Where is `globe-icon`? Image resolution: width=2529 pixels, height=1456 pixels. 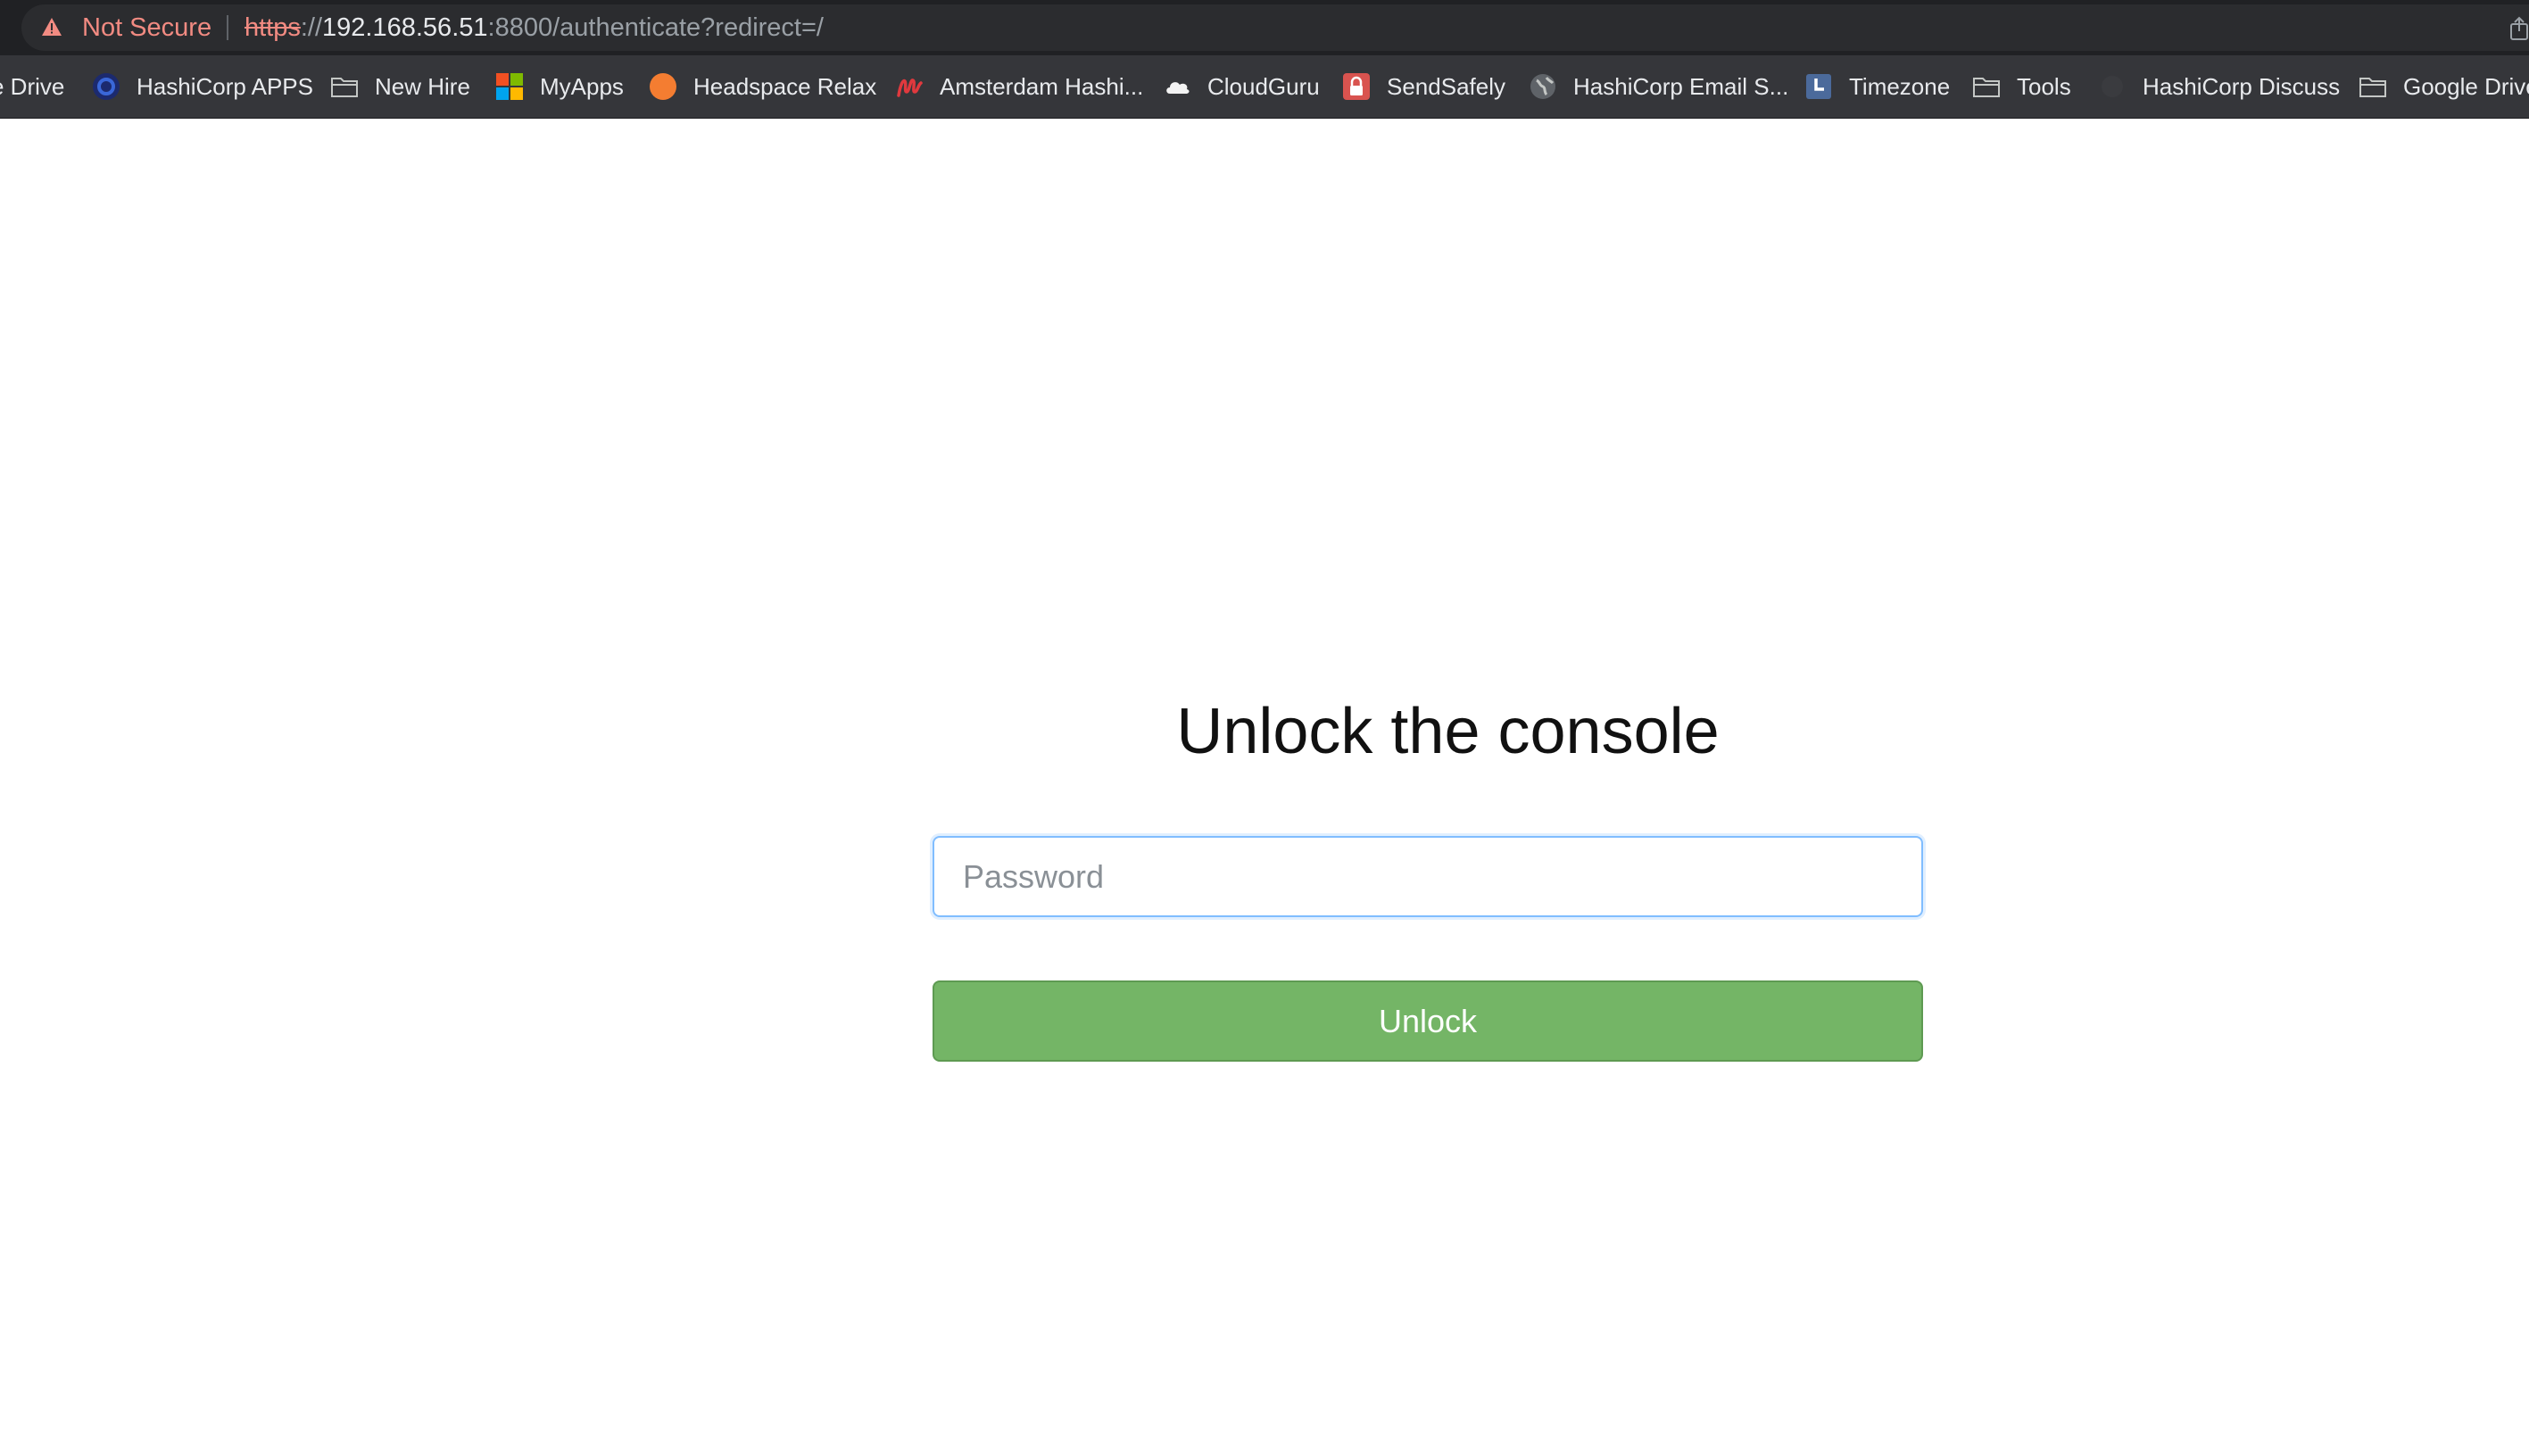 globe-icon is located at coordinates (1542, 86).